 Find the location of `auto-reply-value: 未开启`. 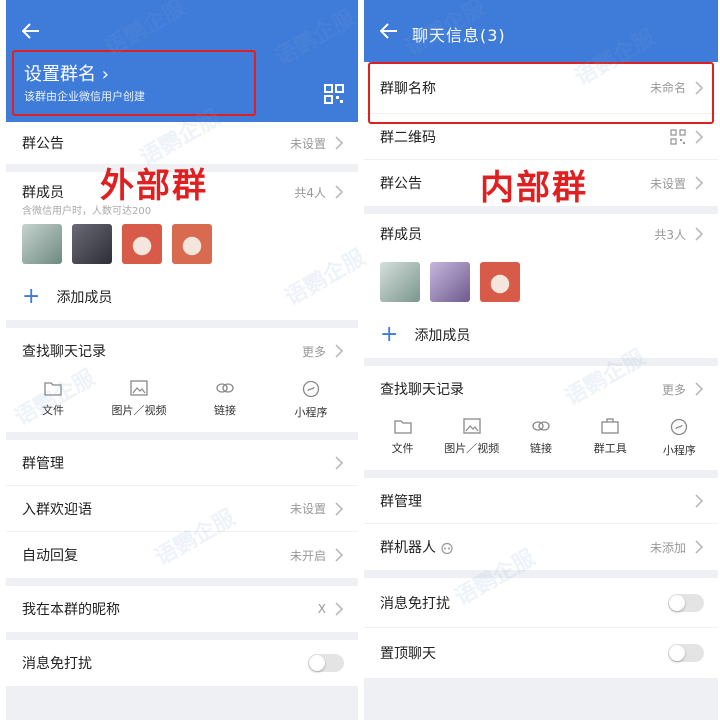

auto-reply-value: 未开启 is located at coordinates (307, 555).